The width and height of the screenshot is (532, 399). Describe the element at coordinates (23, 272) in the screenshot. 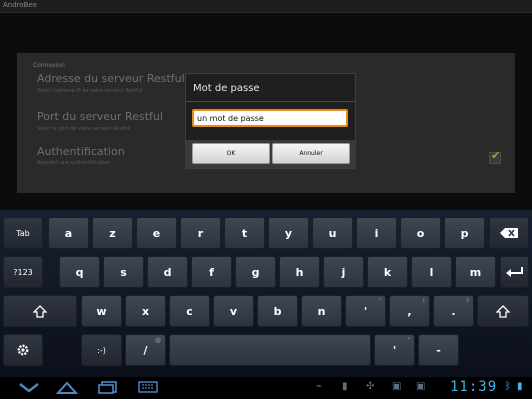

I see `key-symbols: ?123` at that location.